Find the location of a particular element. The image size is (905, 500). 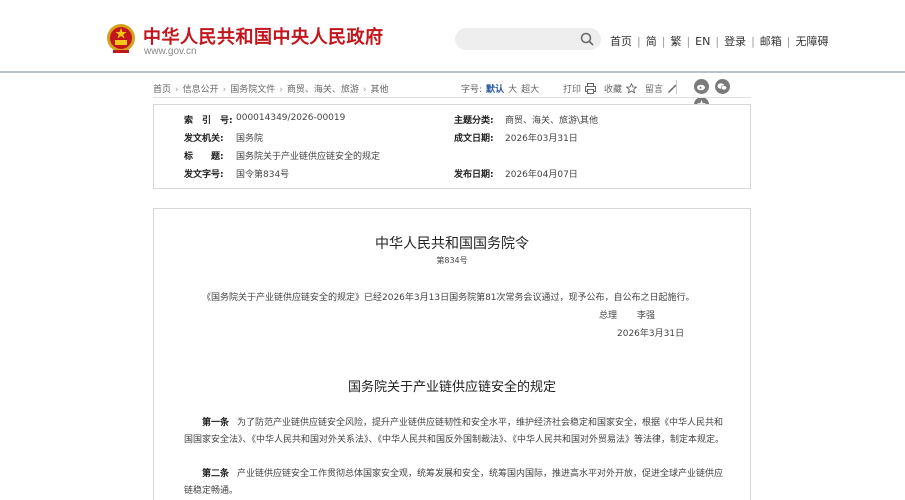

meta-row: 发文机关: 国务院 成文日期: 2026年03月31日 is located at coordinates (452, 140).